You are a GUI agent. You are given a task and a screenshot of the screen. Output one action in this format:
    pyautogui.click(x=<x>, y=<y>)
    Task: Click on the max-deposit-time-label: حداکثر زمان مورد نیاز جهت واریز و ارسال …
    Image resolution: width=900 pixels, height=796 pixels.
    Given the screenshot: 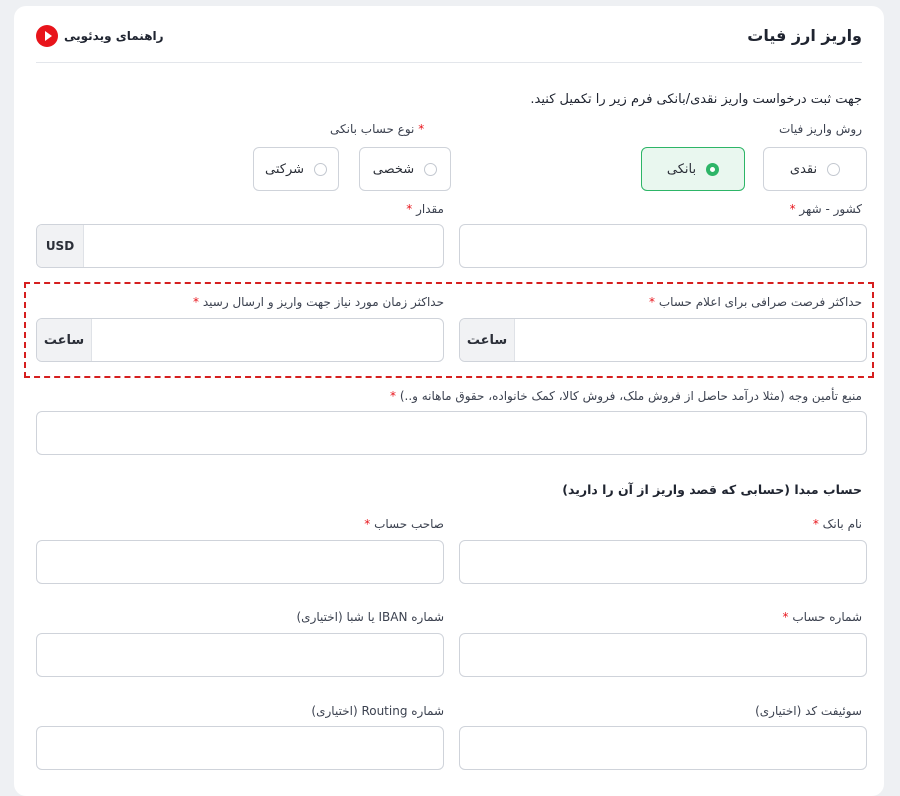 What is the action you would take?
    pyautogui.click(x=318, y=302)
    